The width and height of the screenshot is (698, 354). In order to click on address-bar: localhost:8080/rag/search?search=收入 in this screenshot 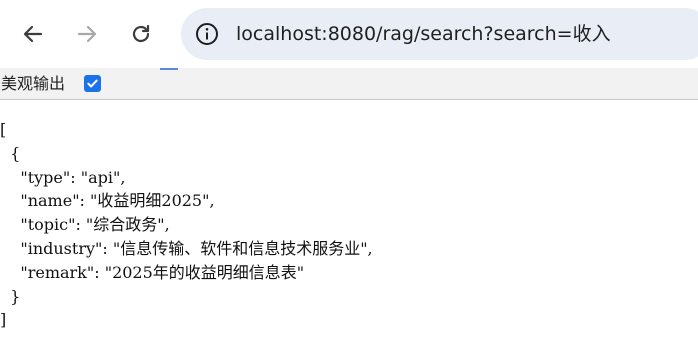, I will do `click(439, 34)`.